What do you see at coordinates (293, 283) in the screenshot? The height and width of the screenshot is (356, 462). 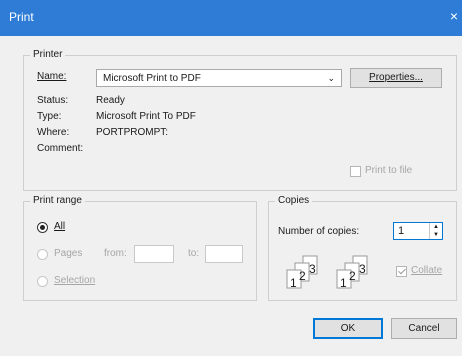 I see `collate-page-1a: 1` at bounding box center [293, 283].